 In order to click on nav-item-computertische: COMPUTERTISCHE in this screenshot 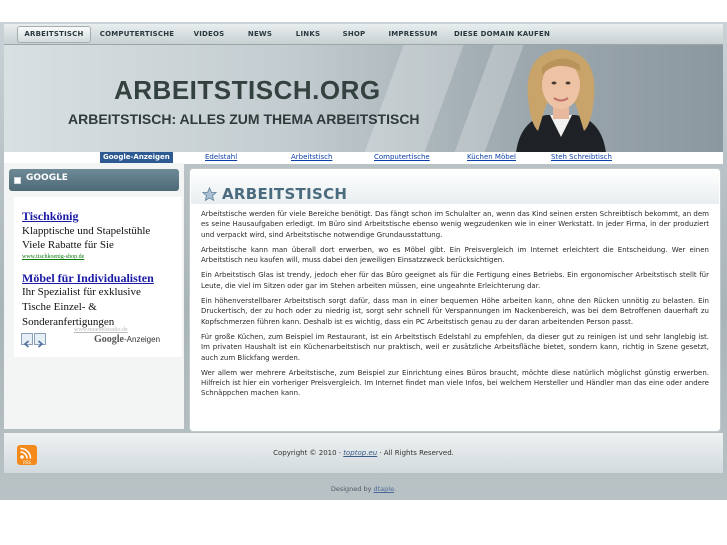, I will do `click(137, 34)`.